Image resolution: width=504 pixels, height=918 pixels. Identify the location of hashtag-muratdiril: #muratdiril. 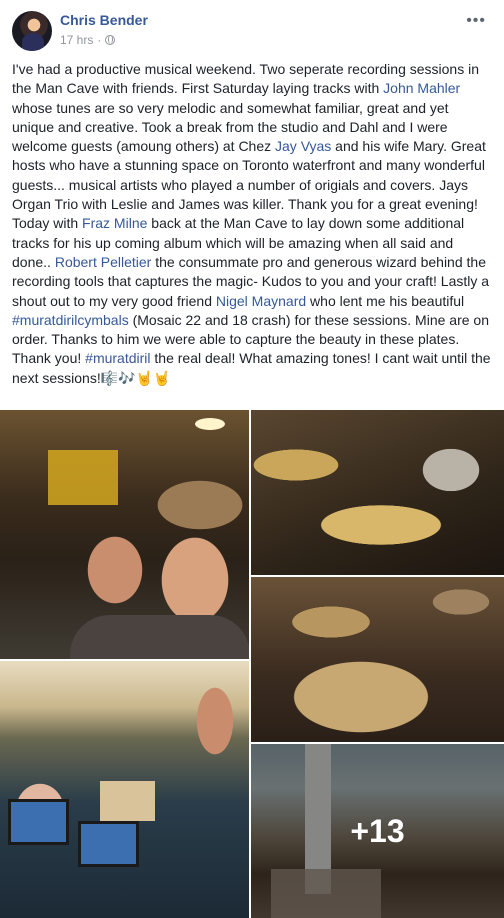
(117, 358).